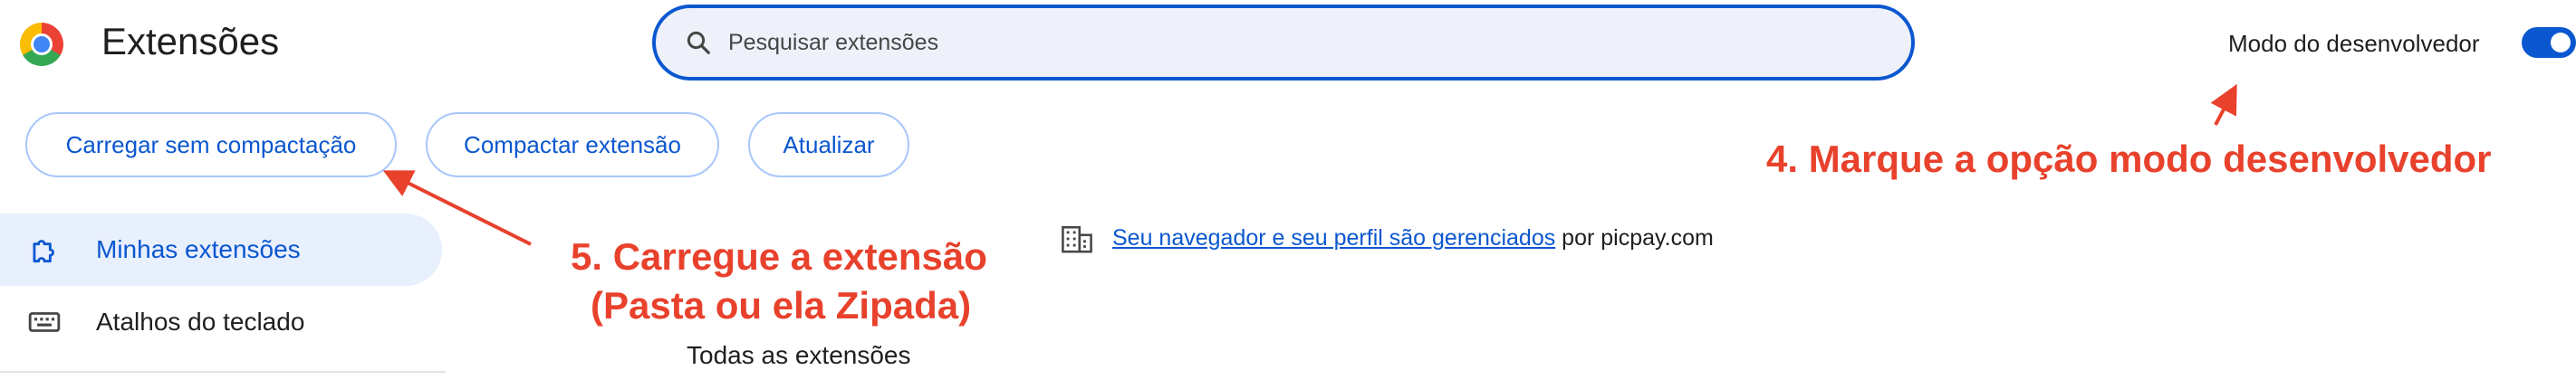 This screenshot has height=389, width=2576. What do you see at coordinates (1283, 43) in the screenshot?
I see `search-input: Pesquisar extensões` at bounding box center [1283, 43].